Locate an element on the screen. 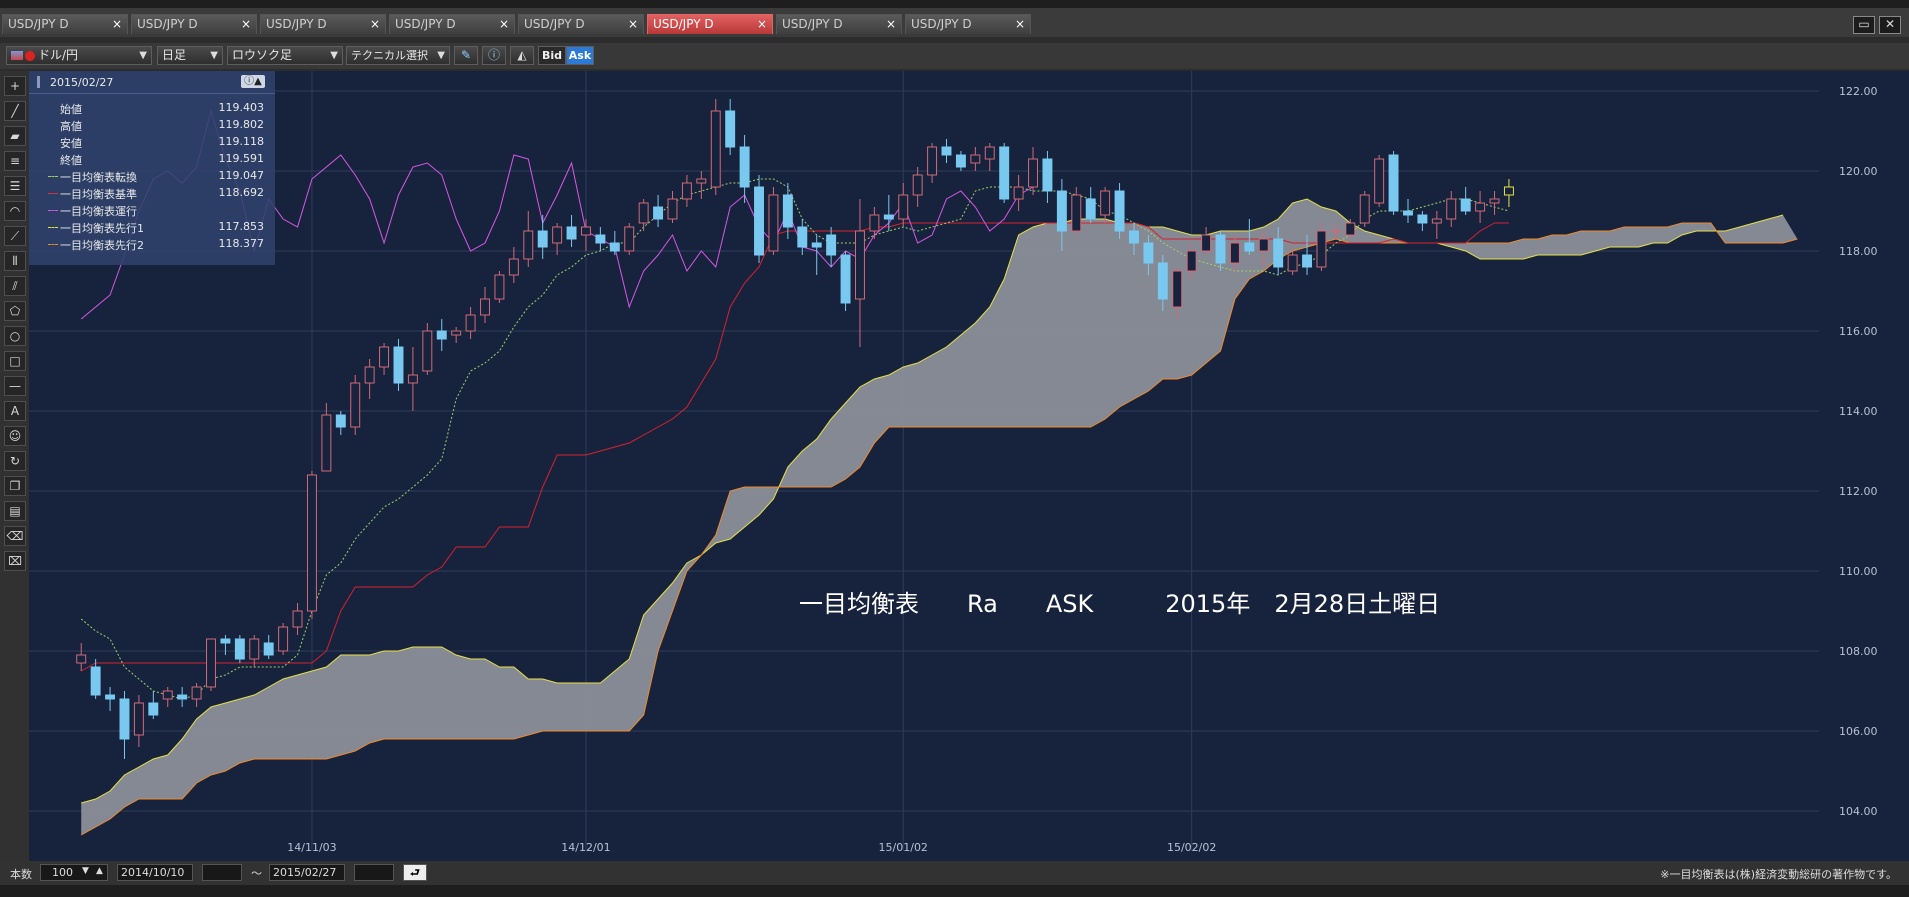  ruler-icon: ▰ is located at coordinates (15, 136).